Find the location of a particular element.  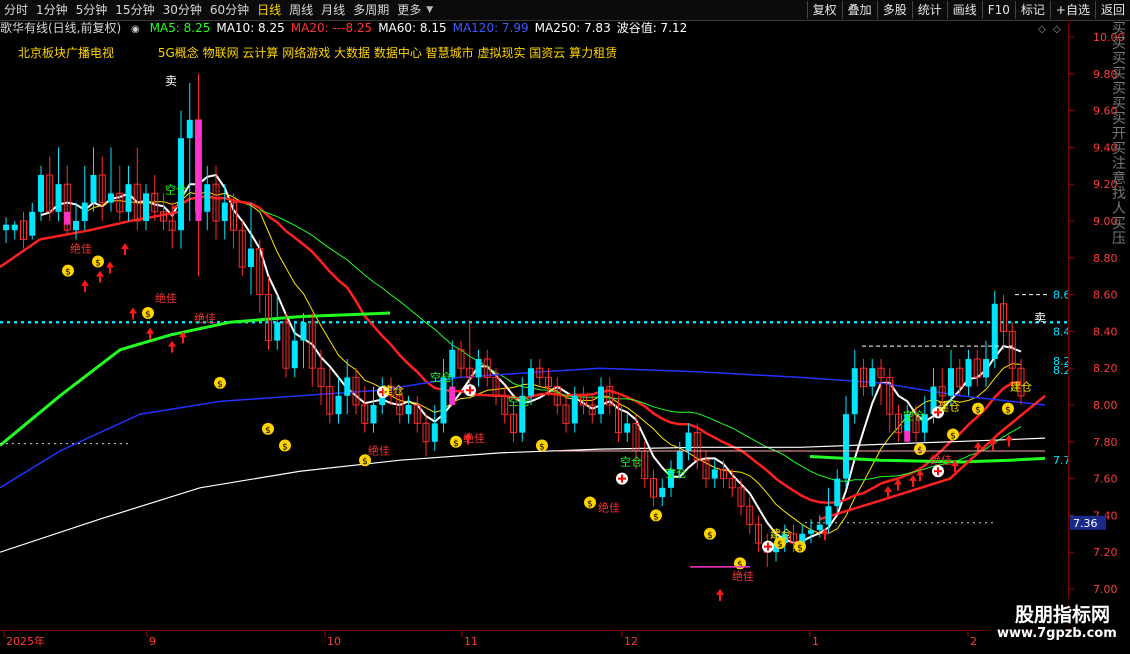

toolbar-button: 复权 is located at coordinates (824, 10).